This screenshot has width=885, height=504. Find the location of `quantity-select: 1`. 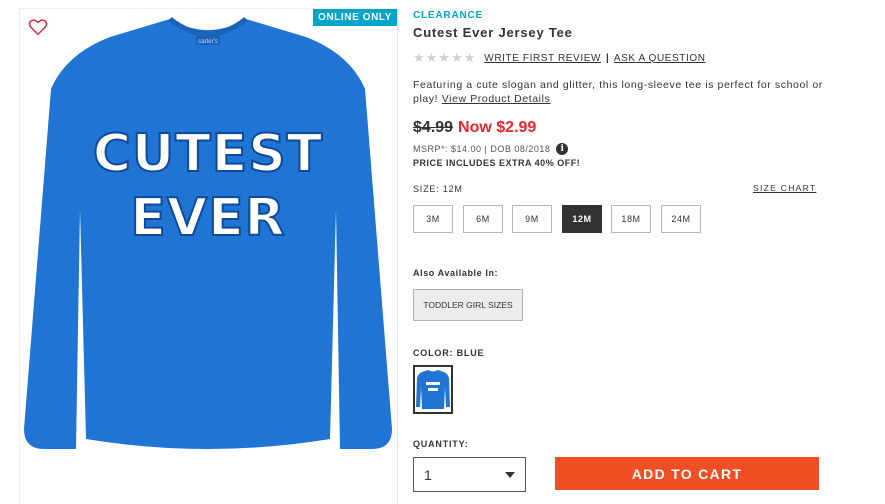

quantity-select: 1 is located at coordinates (469, 474).